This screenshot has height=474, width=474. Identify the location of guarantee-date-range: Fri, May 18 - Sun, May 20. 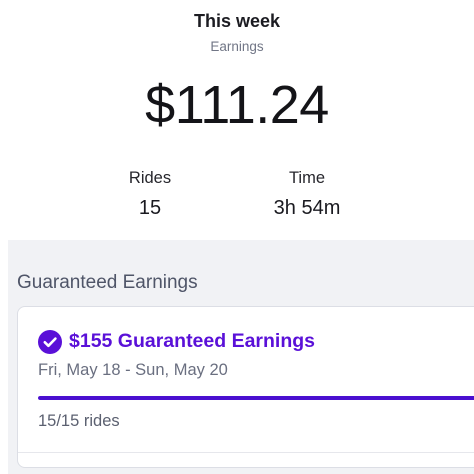
(133, 370).